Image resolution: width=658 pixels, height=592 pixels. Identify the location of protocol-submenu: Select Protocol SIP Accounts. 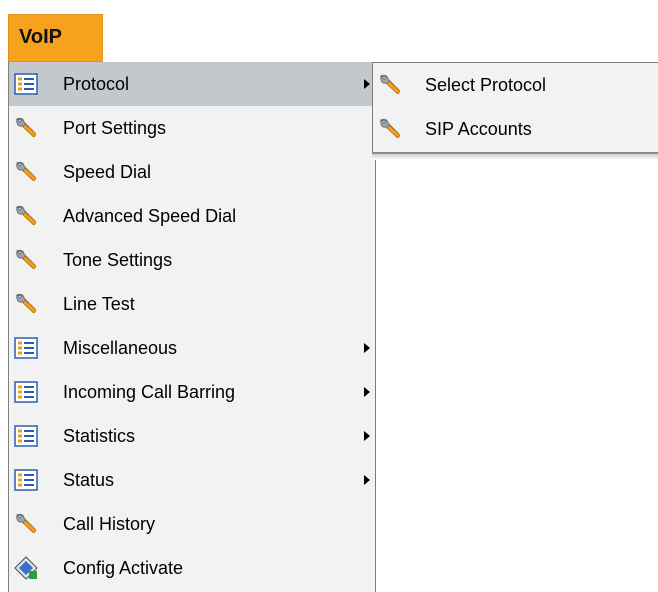
(515, 108).